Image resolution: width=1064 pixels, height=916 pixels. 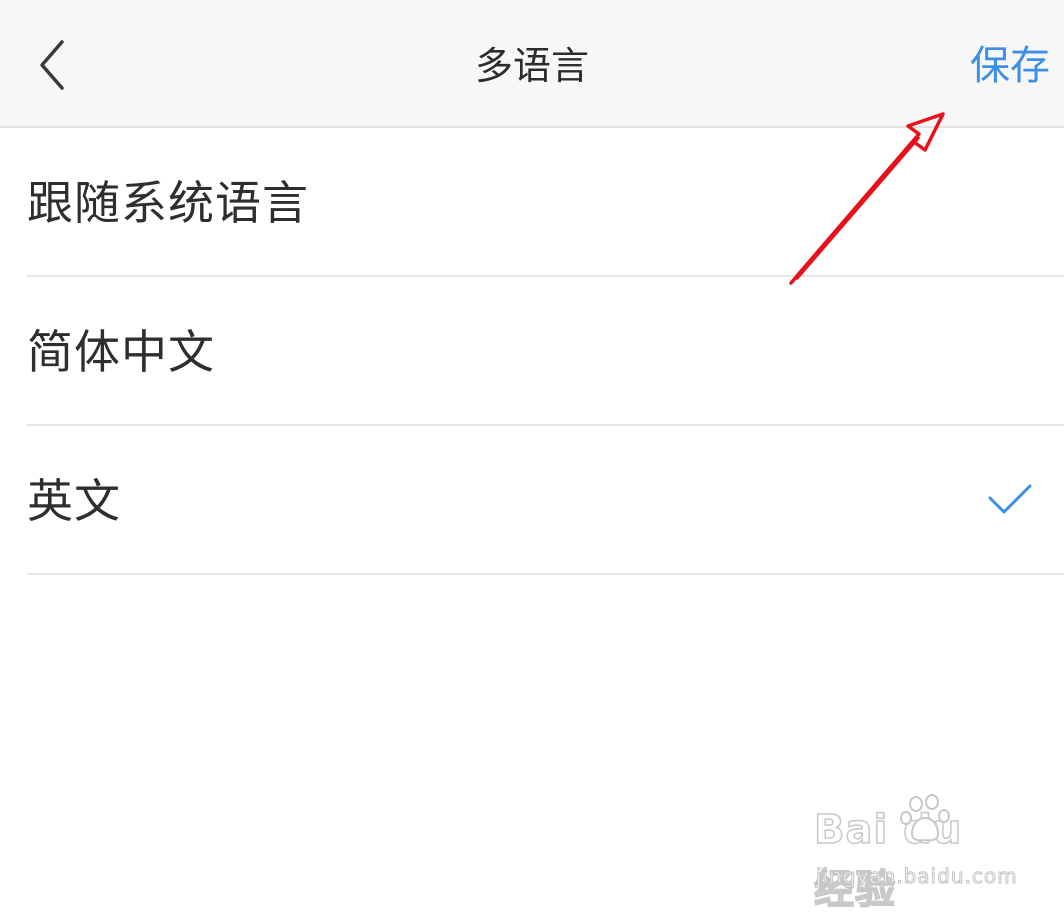 I want to click on save-button: 保存, so click(x=1010, y=66).